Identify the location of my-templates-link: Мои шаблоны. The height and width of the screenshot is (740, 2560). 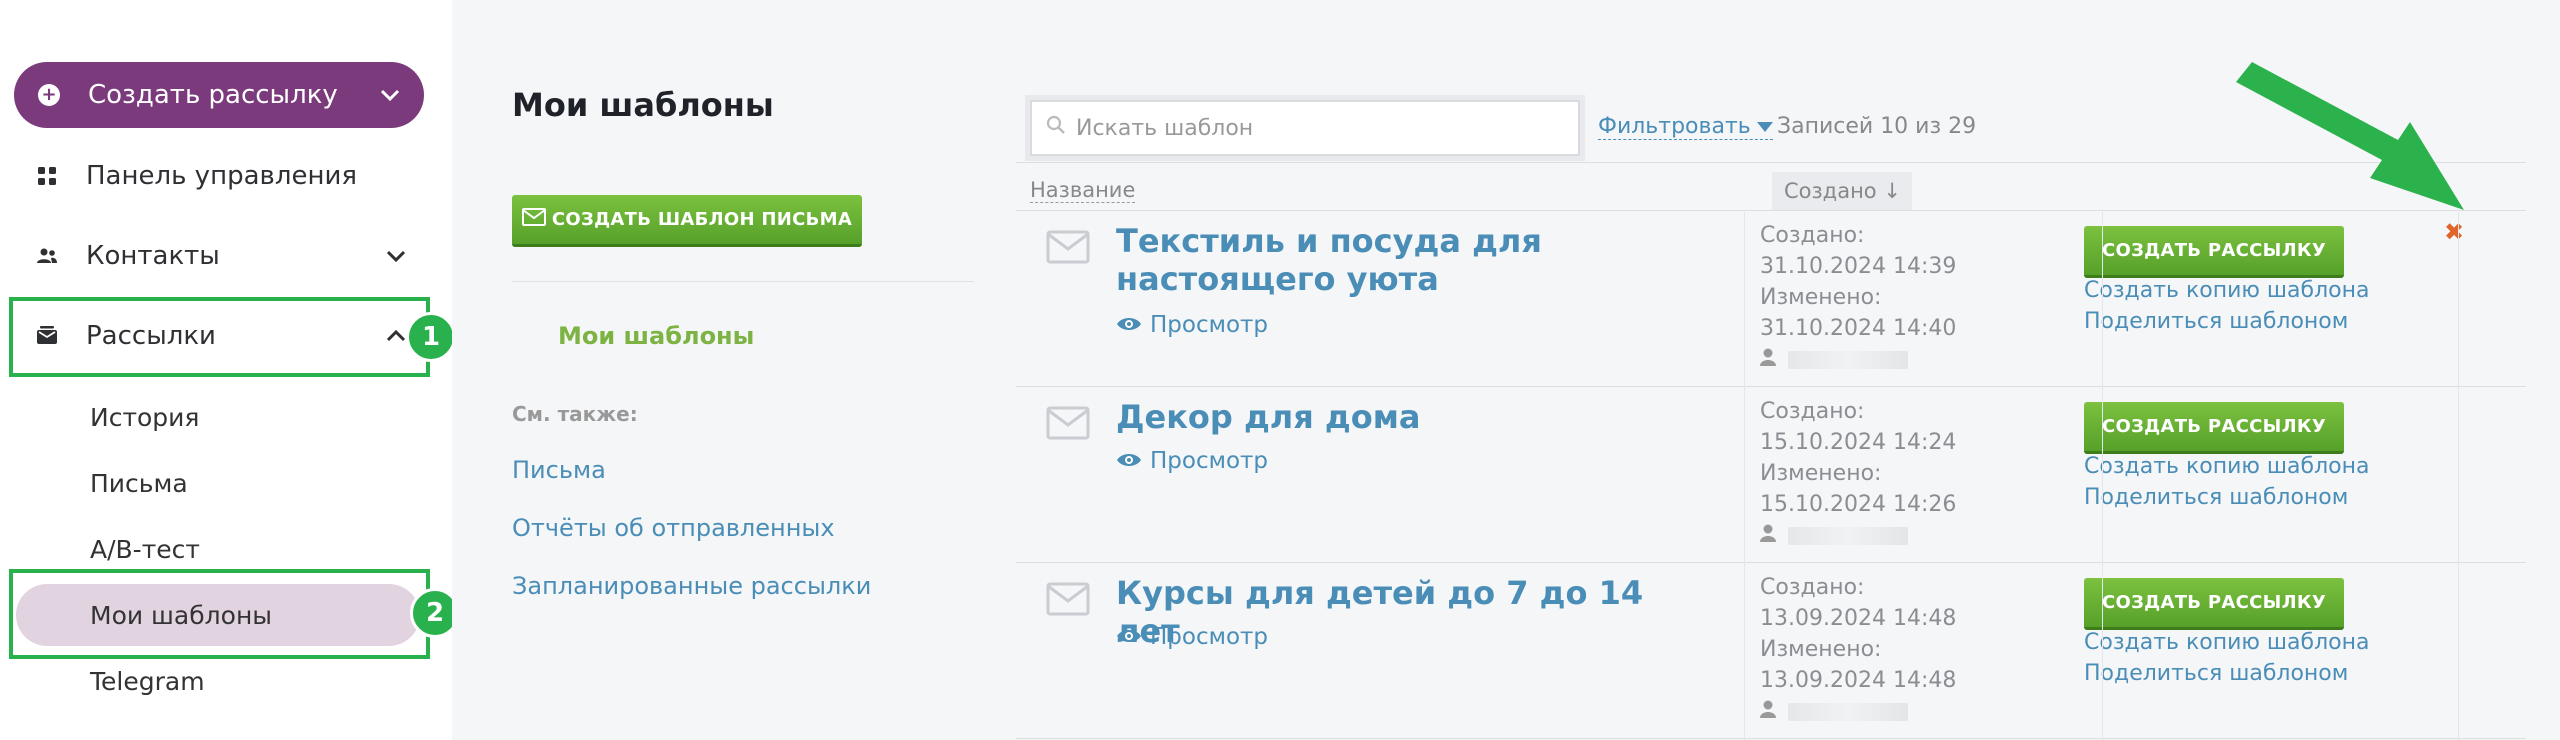
(656, 336).